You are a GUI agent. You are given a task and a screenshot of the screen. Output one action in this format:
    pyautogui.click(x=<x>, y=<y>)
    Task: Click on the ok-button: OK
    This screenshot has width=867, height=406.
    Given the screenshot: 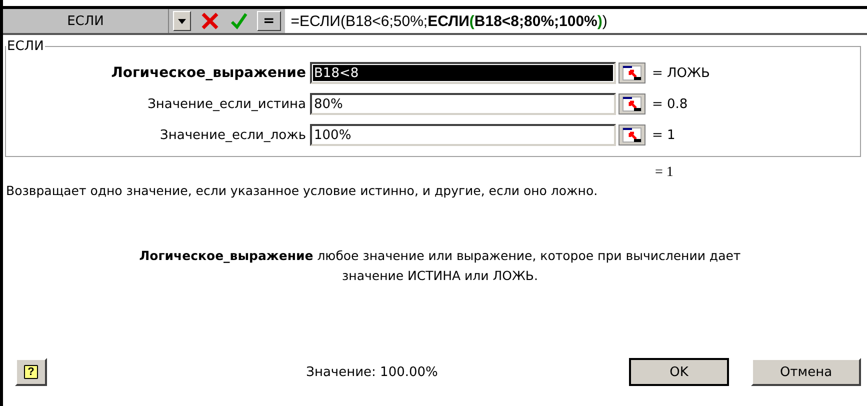 What is the action you would take?
    pyautogui.click(x=679, y=372)
    